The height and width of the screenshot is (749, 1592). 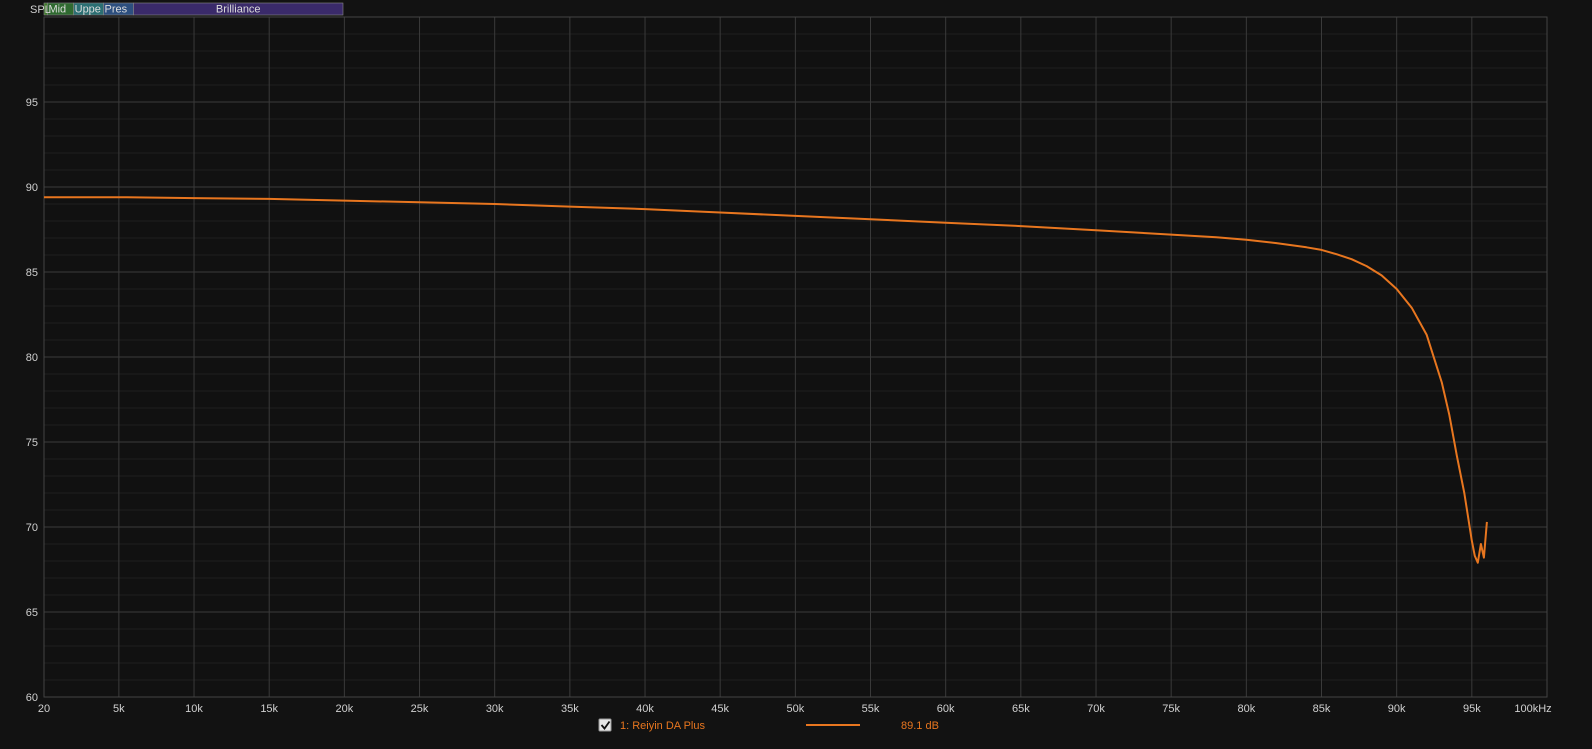 What do you see at coordinates (920, 726) in the screenshot?
I see `legend-value: 89.1 dB` at bounding box center [920, 726].